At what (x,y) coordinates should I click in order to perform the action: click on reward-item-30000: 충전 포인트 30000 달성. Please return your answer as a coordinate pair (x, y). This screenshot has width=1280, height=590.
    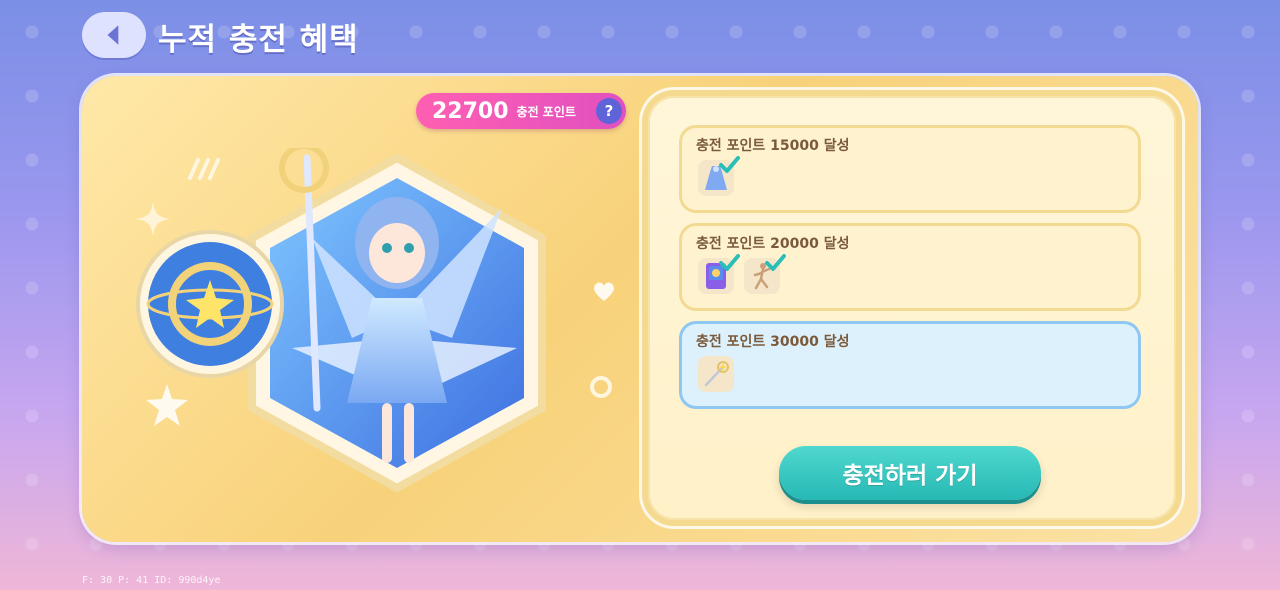
    Looking at the image, I should click on (910, 365).